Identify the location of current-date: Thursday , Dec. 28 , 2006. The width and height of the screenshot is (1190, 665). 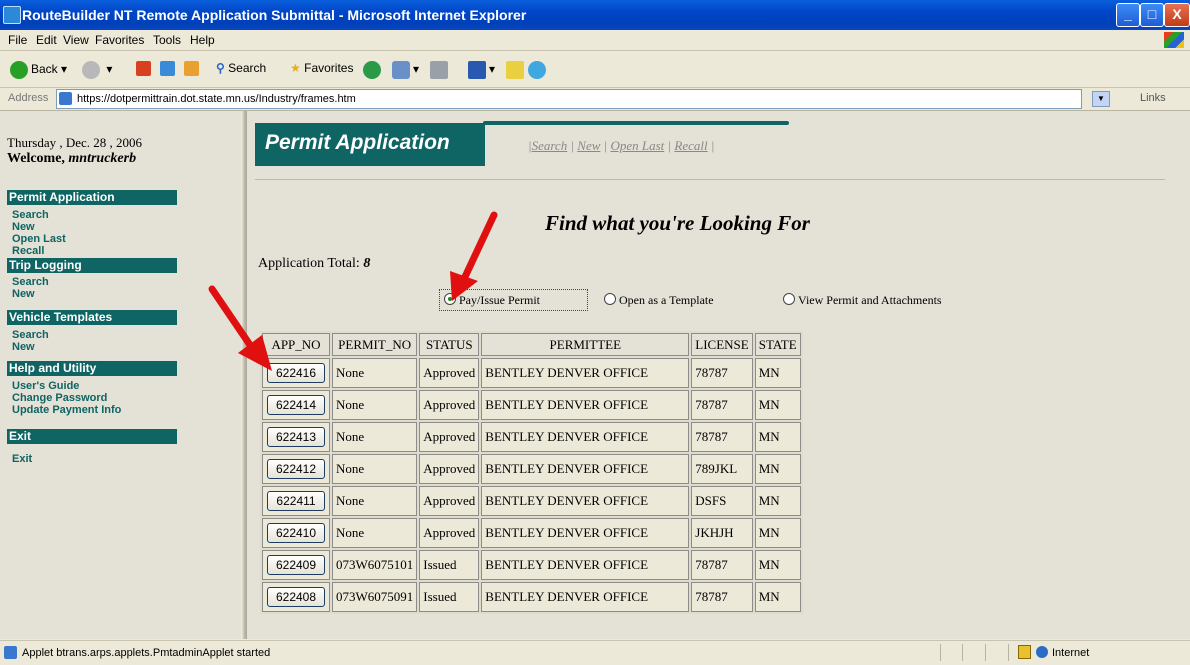
(75, 142).